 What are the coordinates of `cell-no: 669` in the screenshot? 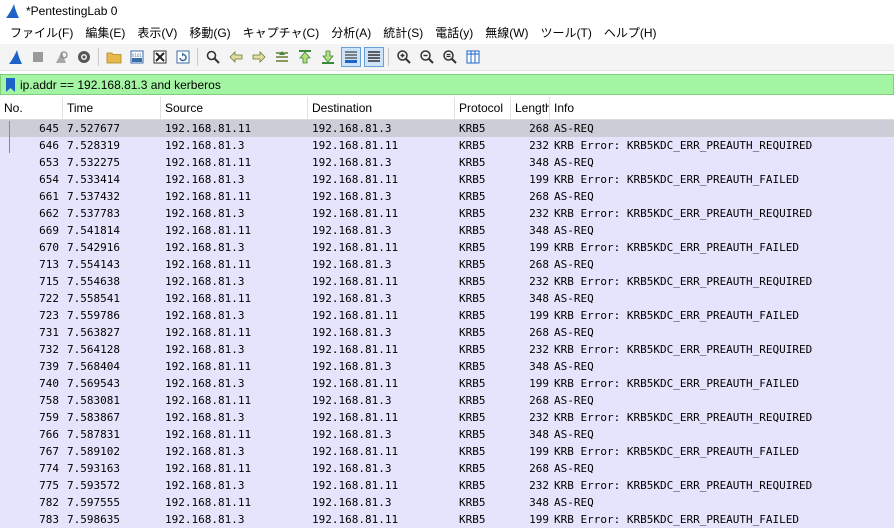 It's located at (49, 230).